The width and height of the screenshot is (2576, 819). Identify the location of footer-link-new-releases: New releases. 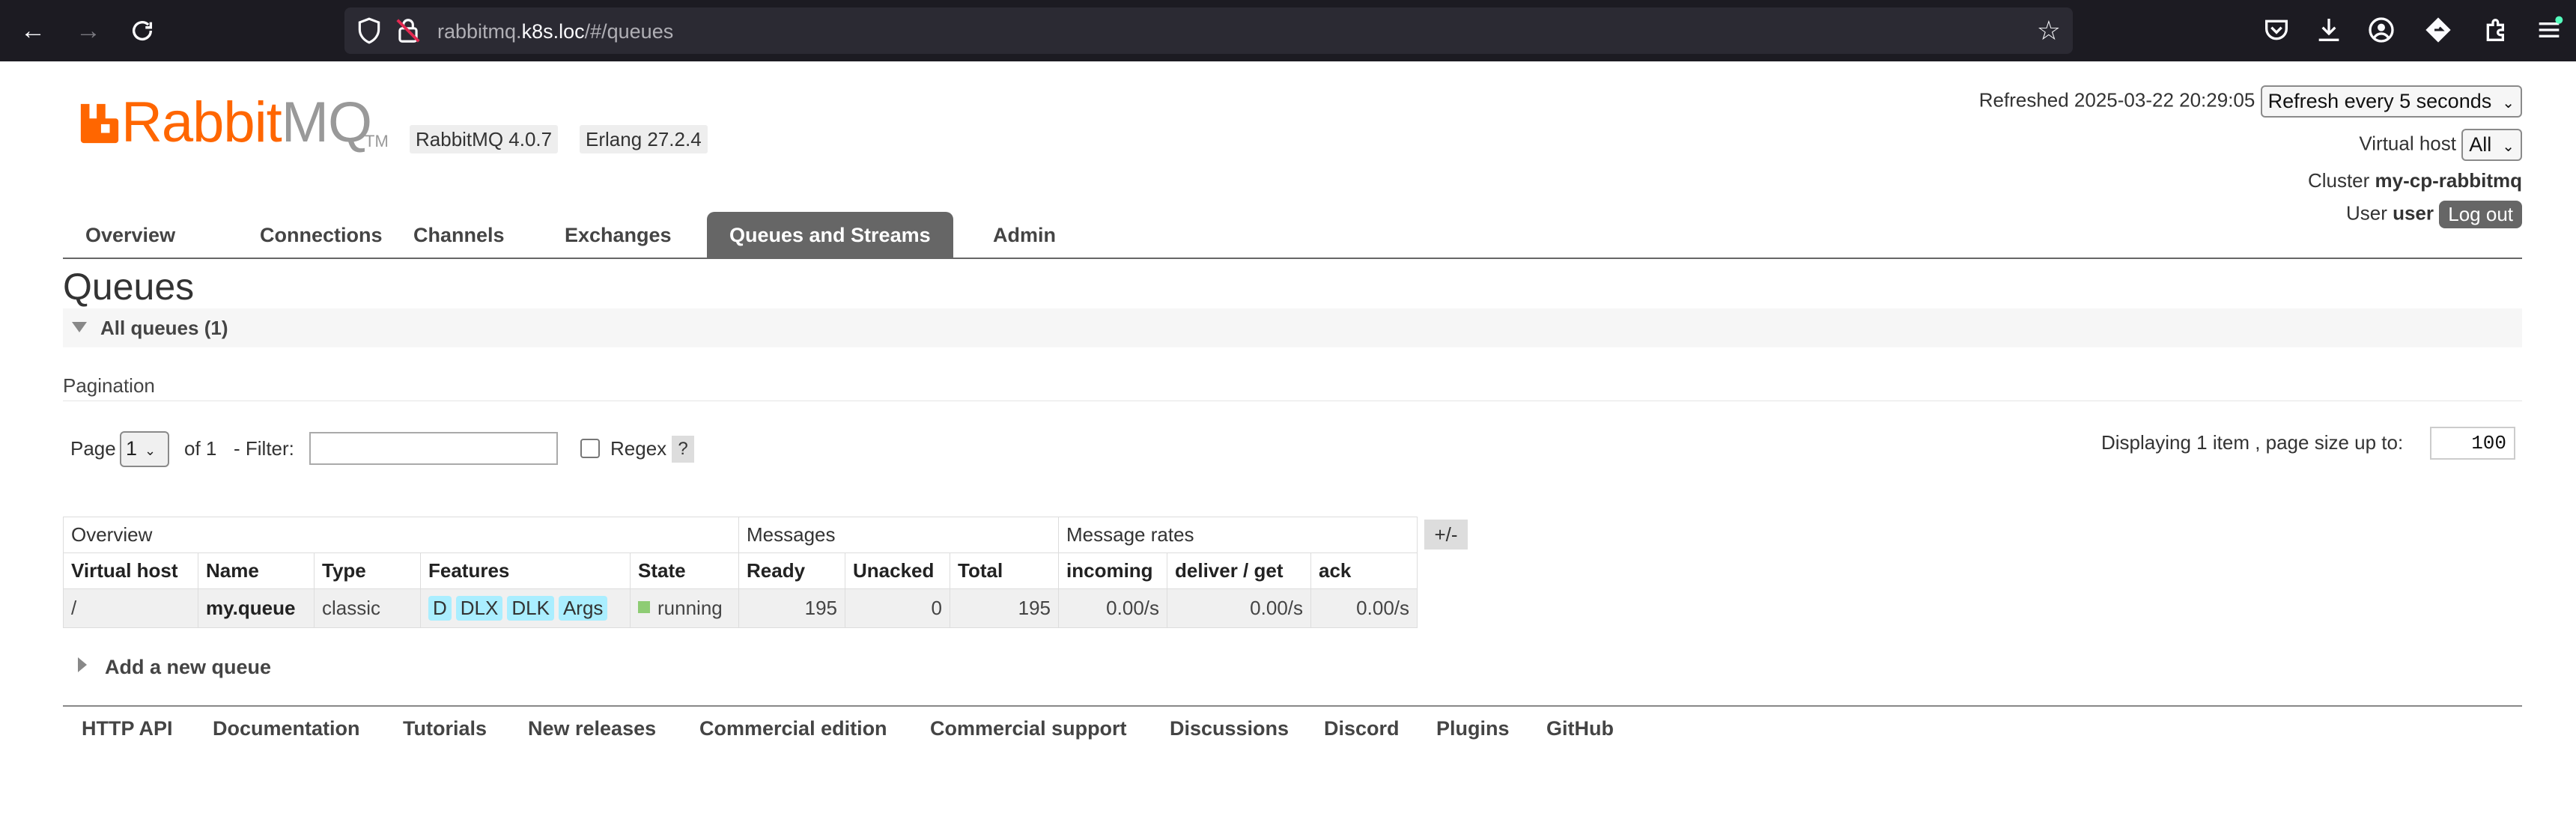
(592, 728).